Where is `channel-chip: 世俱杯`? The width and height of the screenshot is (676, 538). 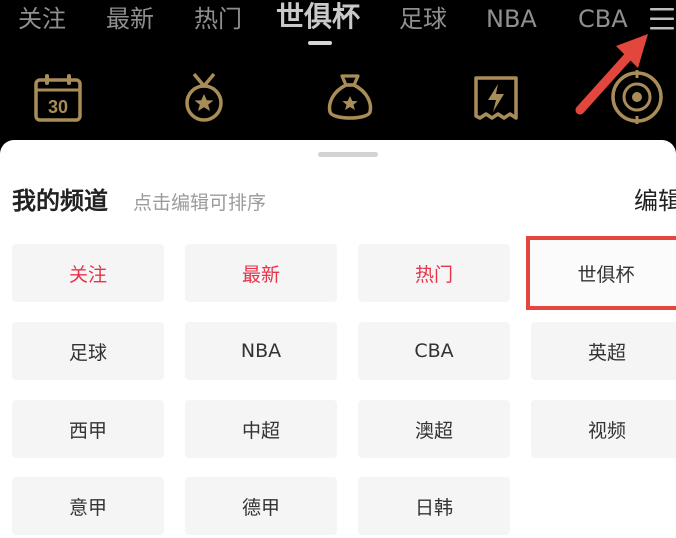
channel-chip: 世俱杯 is located at coordinates (601, 273).